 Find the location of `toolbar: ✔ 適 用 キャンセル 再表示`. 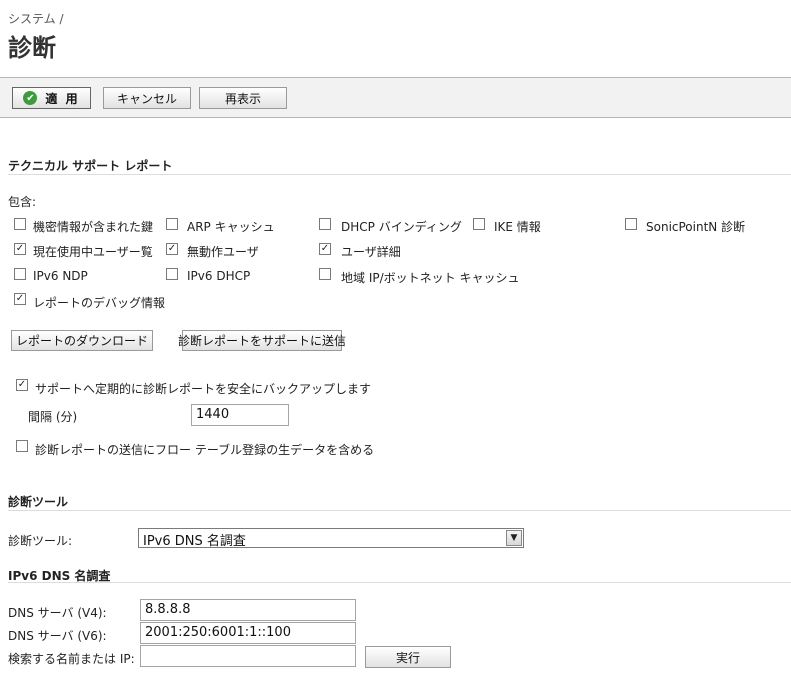

toolbar: ✔ 適 用 キャンセル 再表示 is located at coordinates (395, 97).